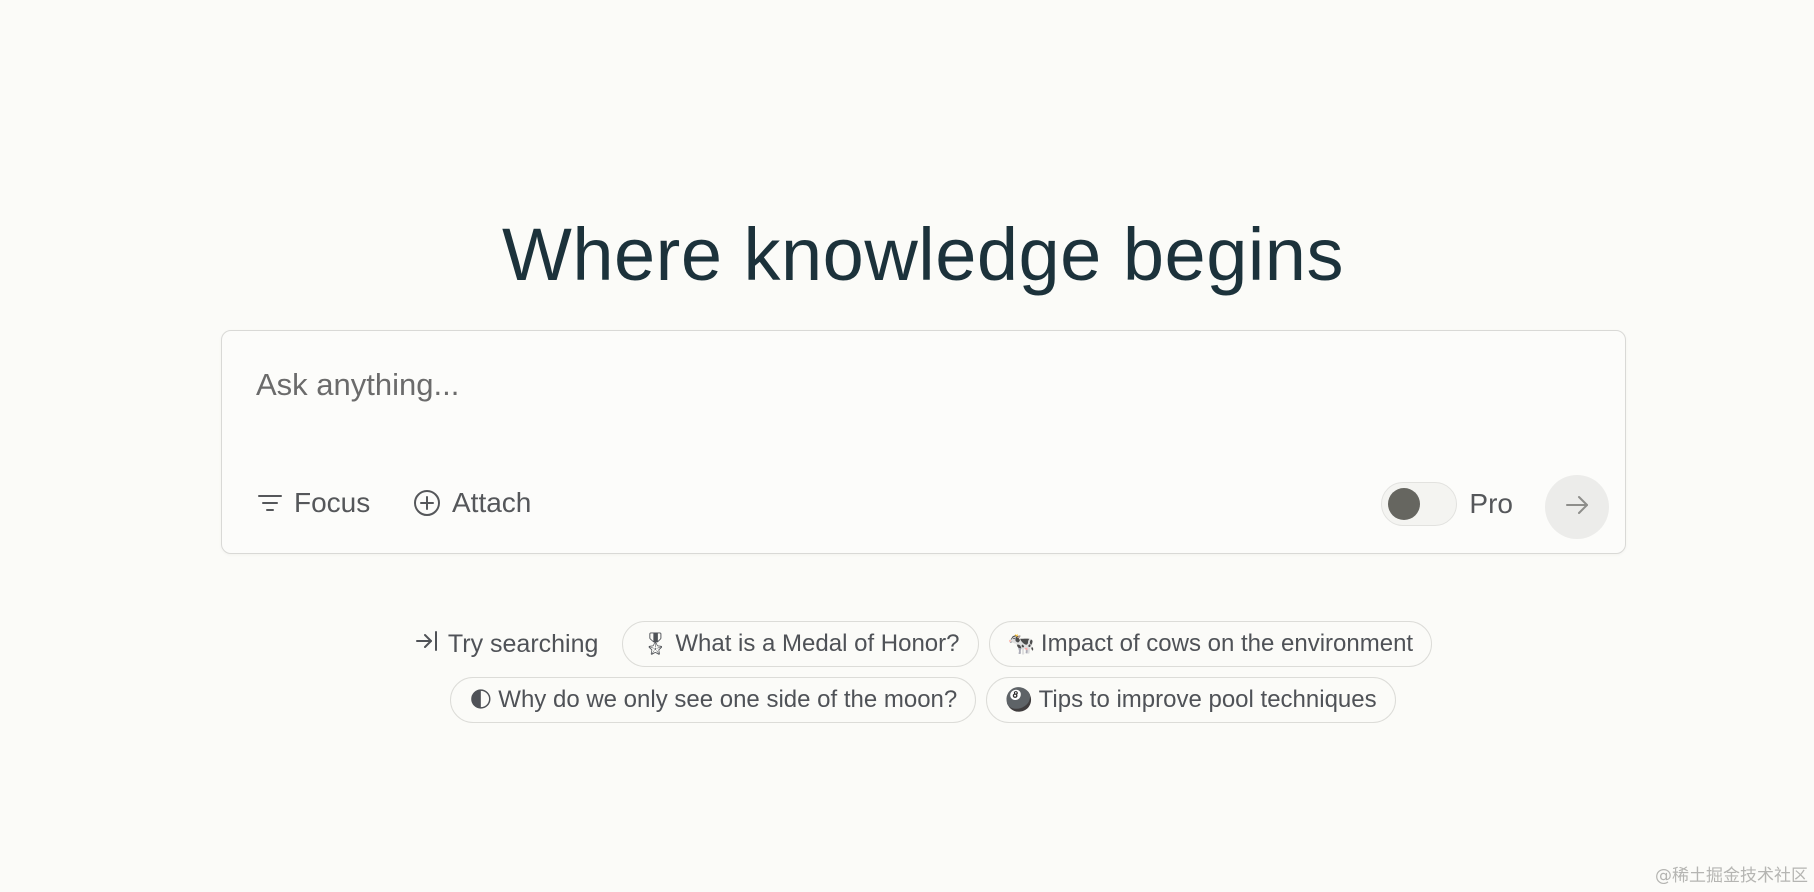 Image resolution: width=1814 pixels, height=892 pixels. I want to click on half-moon-icon: 🌓, so click(481, 700).